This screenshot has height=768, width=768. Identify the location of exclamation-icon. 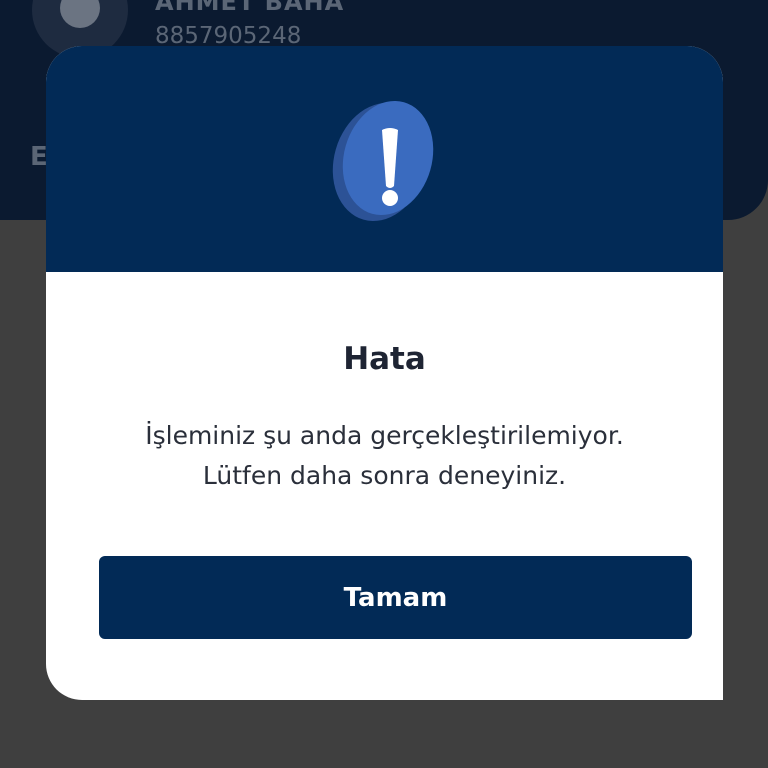
(383, 161).